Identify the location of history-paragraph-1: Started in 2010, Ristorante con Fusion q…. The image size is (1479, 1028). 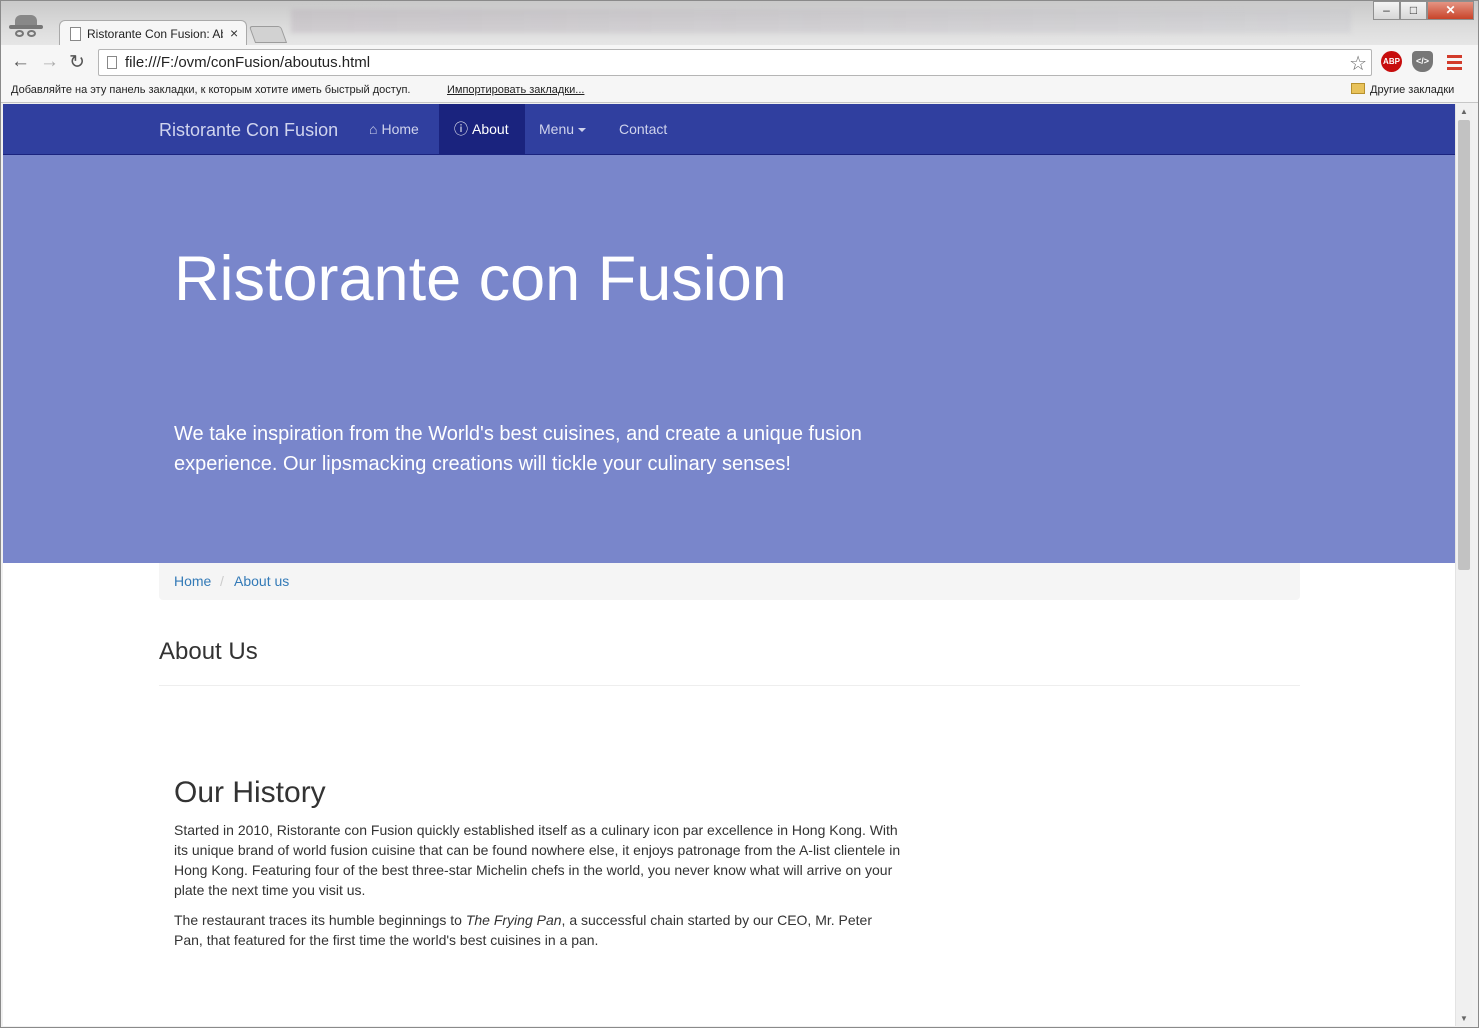
(537, 860).